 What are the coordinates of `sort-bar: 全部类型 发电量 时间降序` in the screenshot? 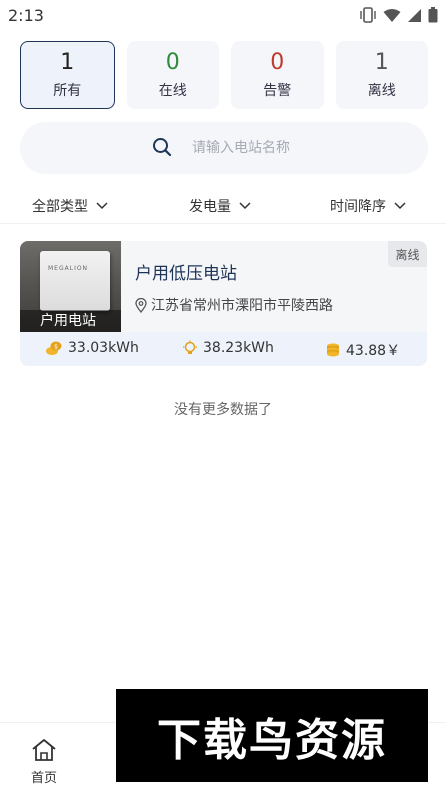 It's located at (223, 206).